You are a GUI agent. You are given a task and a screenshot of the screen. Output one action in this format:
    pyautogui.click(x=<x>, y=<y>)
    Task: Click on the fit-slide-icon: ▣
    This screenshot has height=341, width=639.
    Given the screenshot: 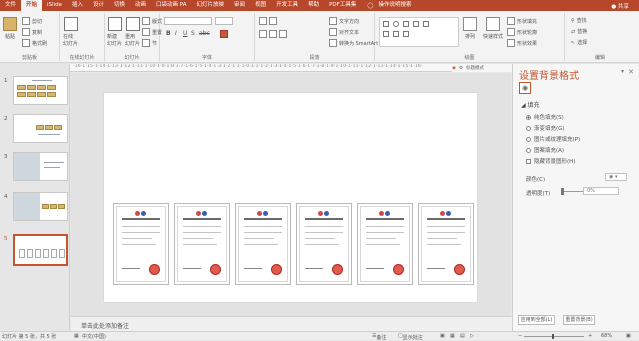 What is the action you would take?
    pyautogui.click(x=628, y=336)
    